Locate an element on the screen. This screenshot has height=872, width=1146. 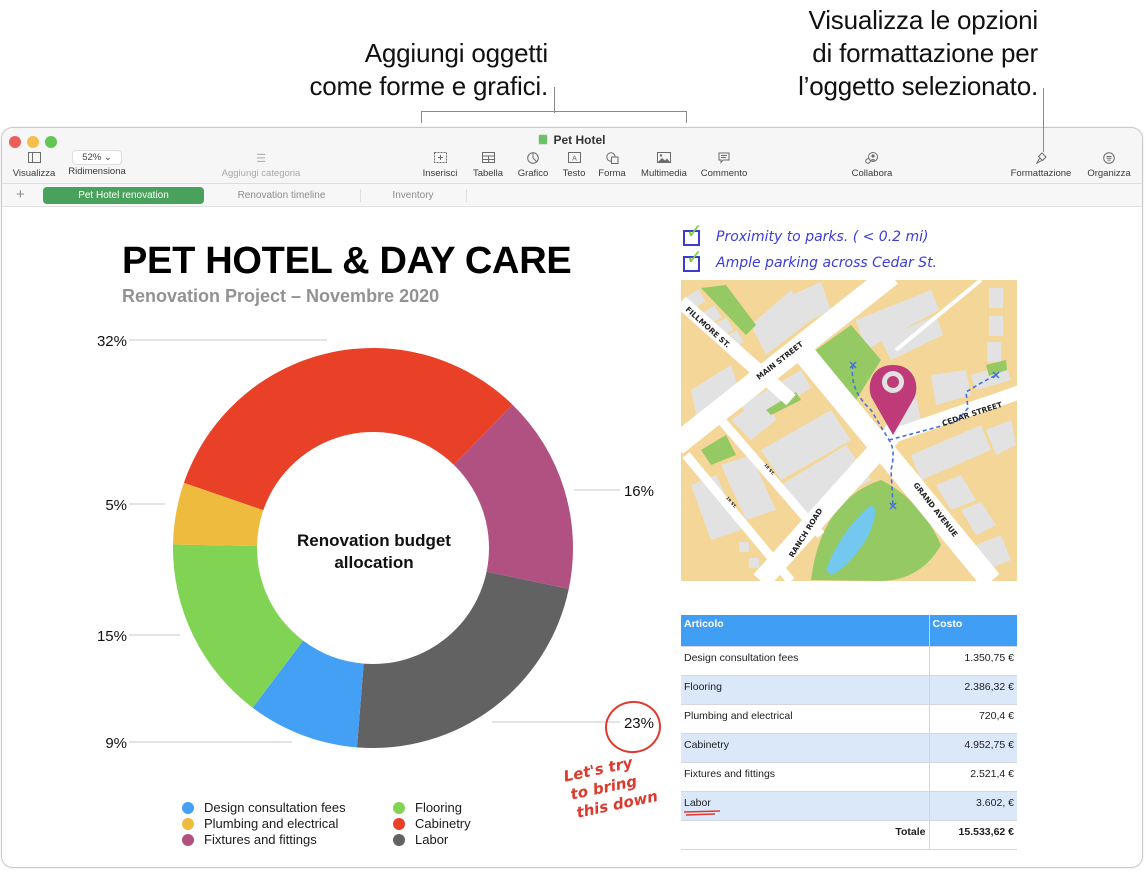
total-value: 15.533,62 € is located at coordinates (972, 835).